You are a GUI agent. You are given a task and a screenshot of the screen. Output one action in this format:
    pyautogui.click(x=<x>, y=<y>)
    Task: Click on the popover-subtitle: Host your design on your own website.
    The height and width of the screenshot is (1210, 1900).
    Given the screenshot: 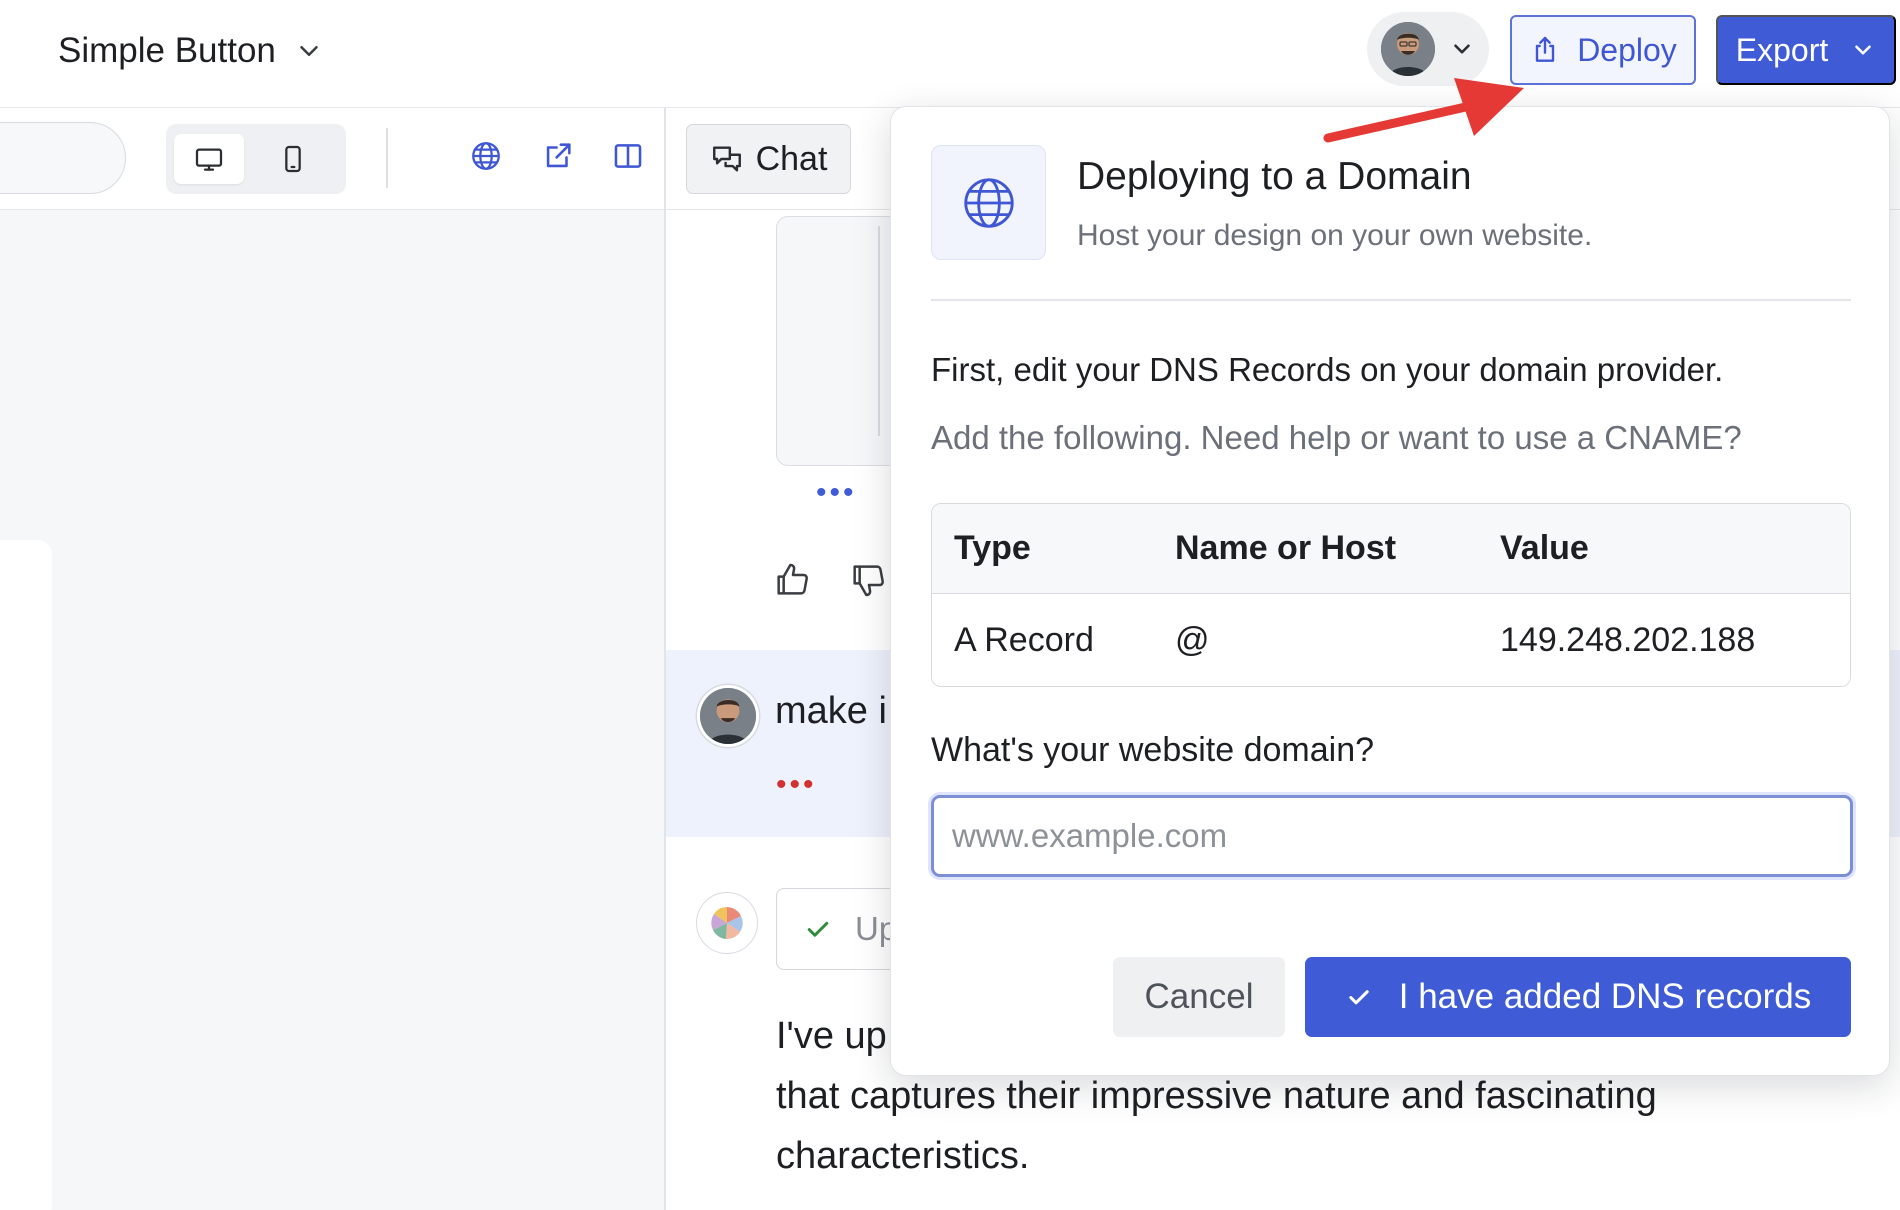 What is the action you would take?
    pyautogui.click(x=1335, y=235)
    